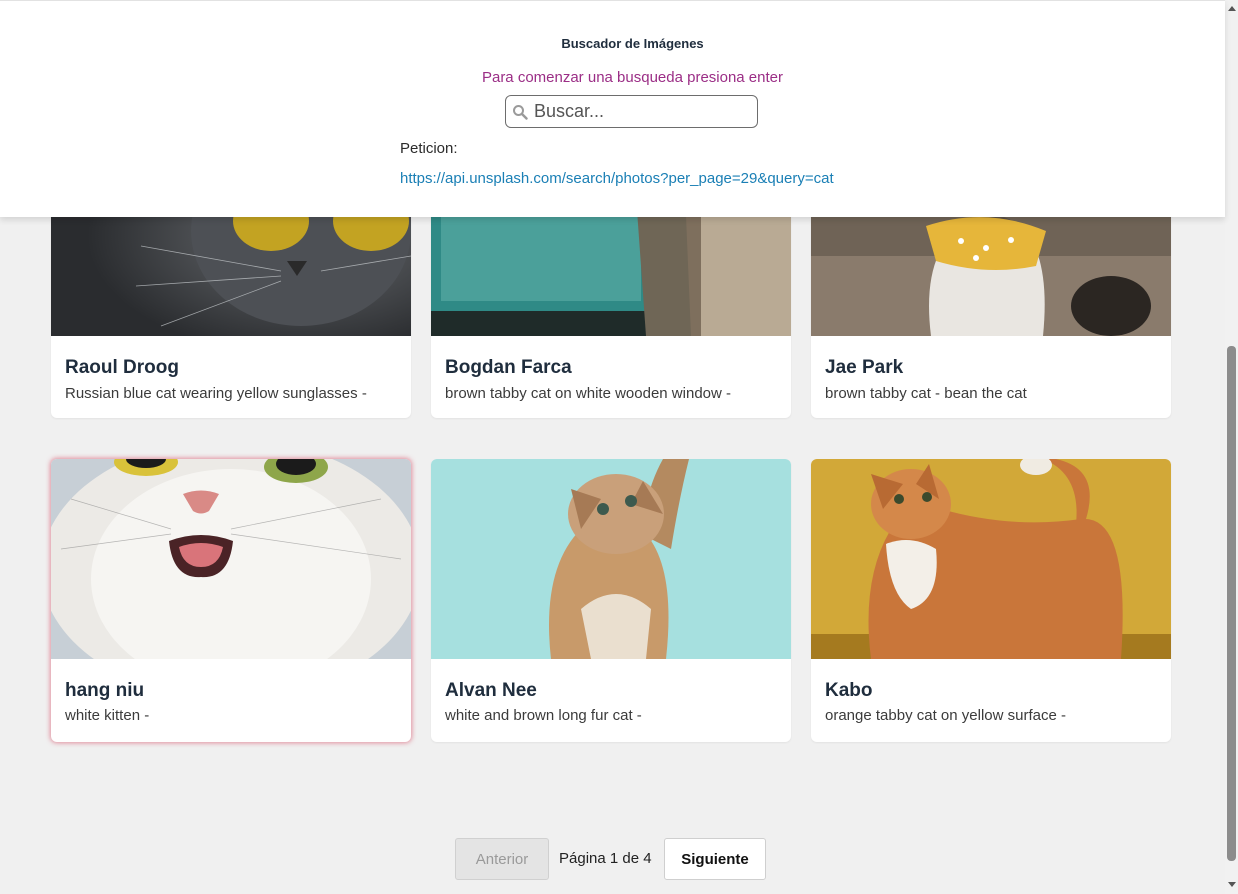 The width and height of the screenshot is (1238, 894). Describe the element at coordinates (429, 148) in the screenshot. I see `request-label: Peticion:` at that location.